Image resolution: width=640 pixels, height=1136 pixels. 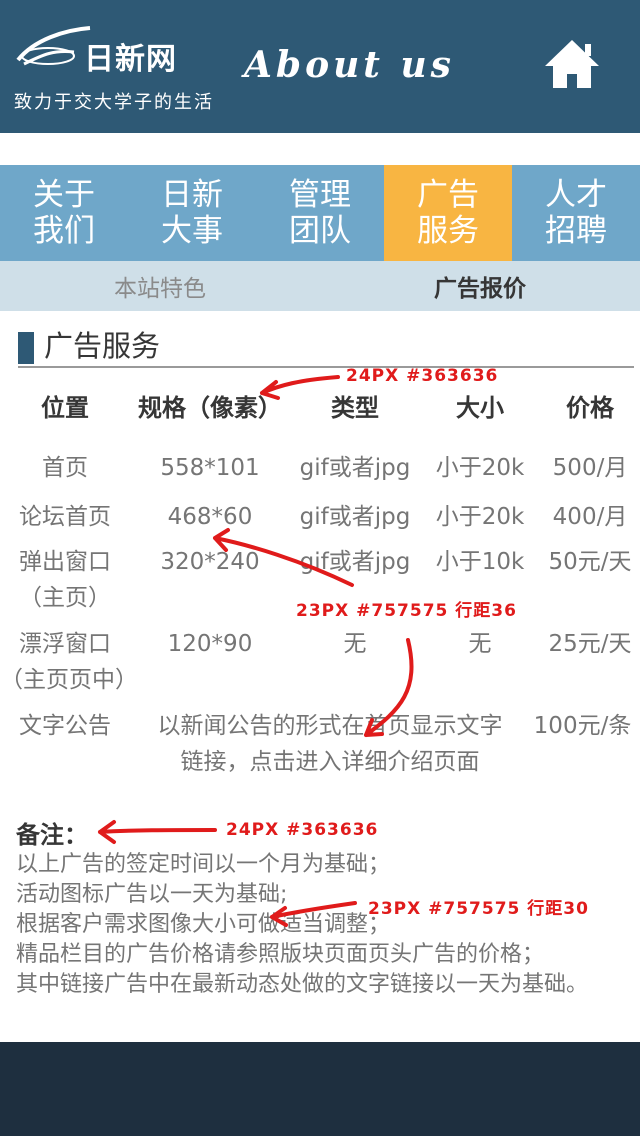 What do you see at coordinates (210, 644) in the screenshot?
I see `cell-dimensions: 120*90` at bounding box center [210, 644].